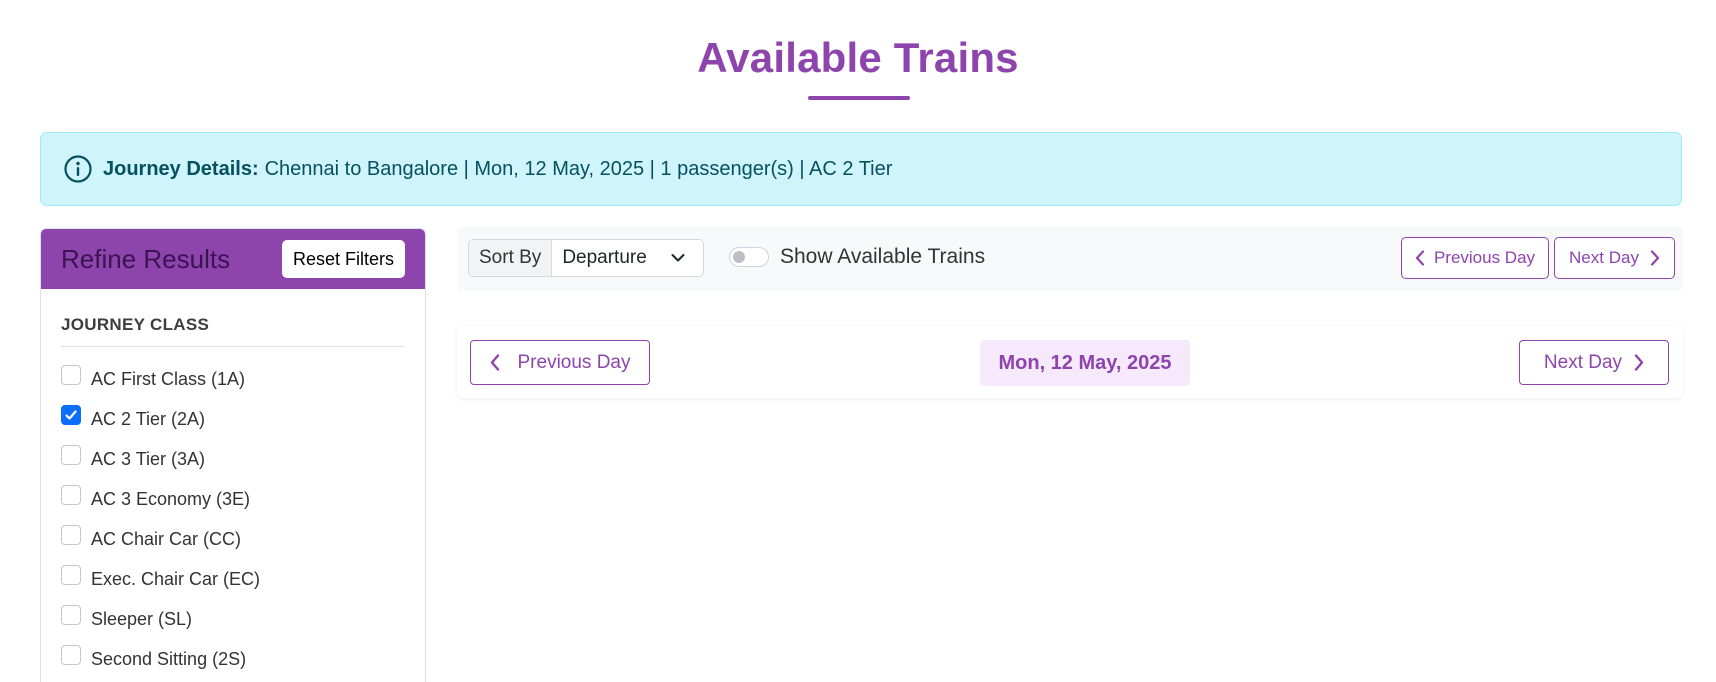  What do you see at coordinates (171, 498) in the screenshot?
I see `class-option-label: AC 3 Economy (3E)` at bounding box center [171, 498].